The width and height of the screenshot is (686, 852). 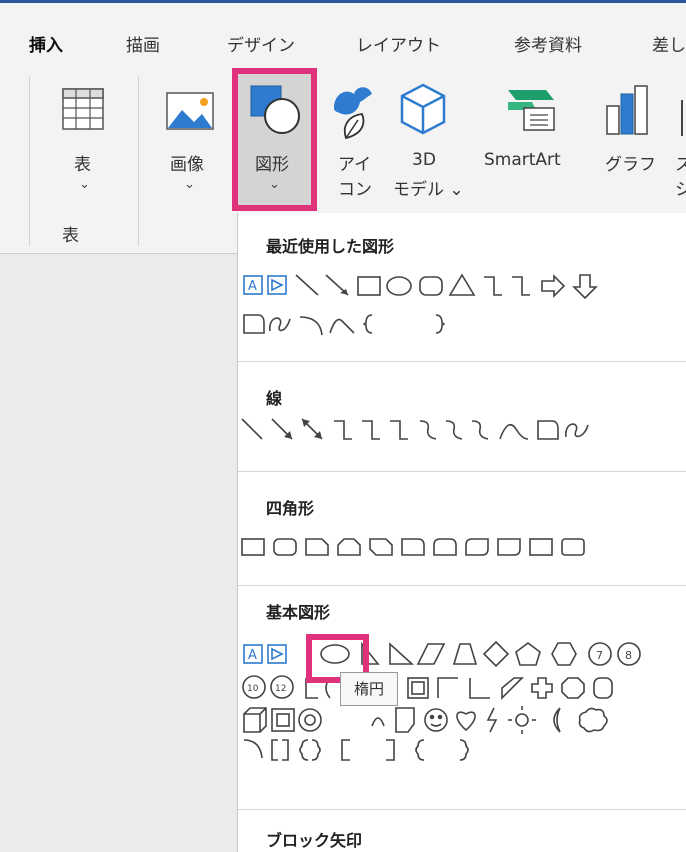 What do you see at coordinates (522, 160) in the screenshot?
I see `smartart-label: SmartArt` at bounding box center [522, 160].